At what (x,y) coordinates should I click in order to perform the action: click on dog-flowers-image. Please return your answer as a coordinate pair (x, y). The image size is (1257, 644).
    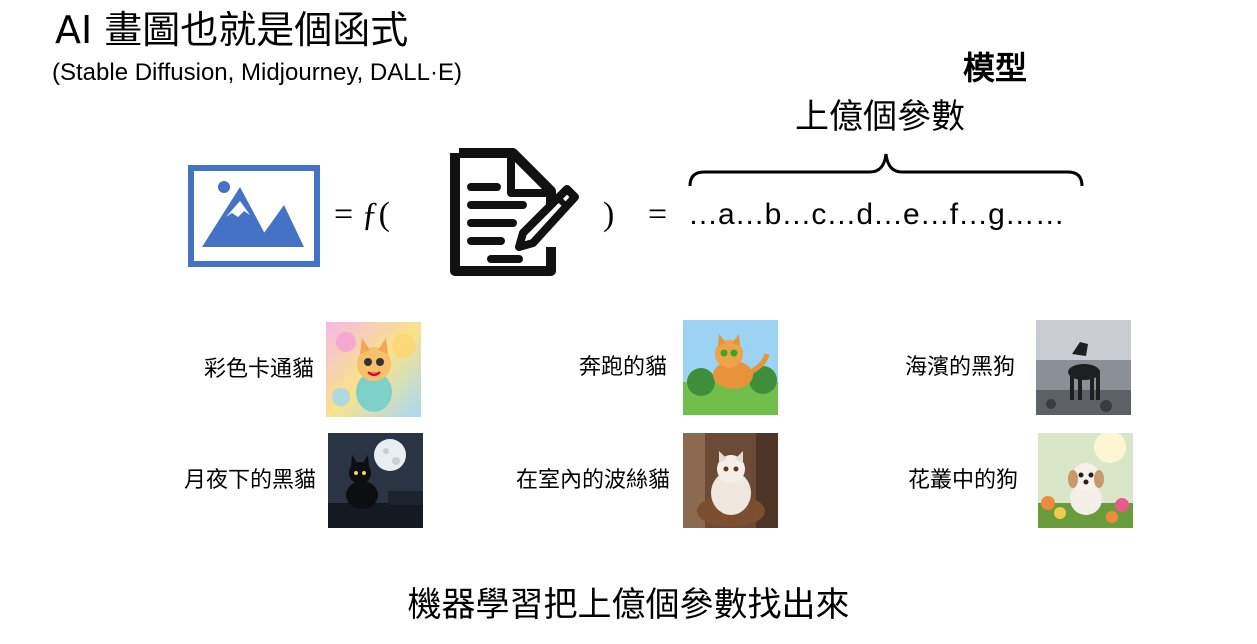
    Looking at the image, I should click on (1085, 480).